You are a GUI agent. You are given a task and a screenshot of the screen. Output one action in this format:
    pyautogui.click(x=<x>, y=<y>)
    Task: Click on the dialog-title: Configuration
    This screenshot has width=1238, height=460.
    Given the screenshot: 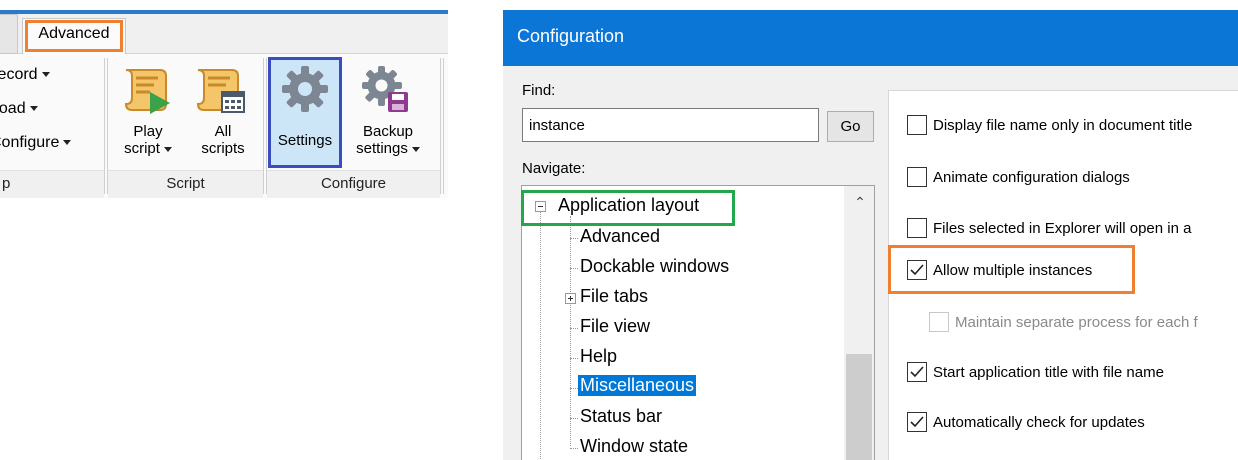 What is the action you would take?
    pyautogui.click(x=571, y=36)
    